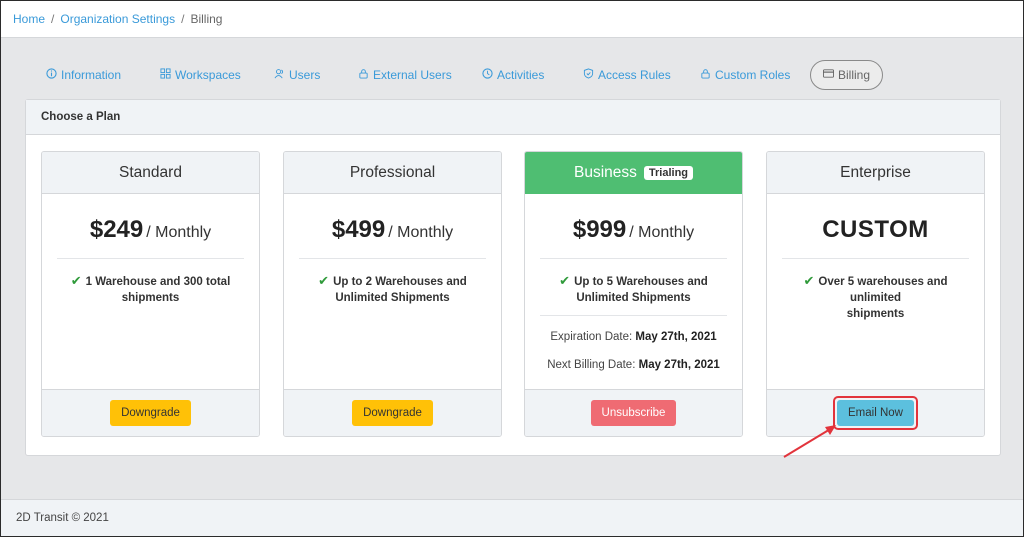 The width and height of the screenshot is (1024, 537). Describe the element at coordinates (206, 19) in the screenshot. I see `breadcrumb-current: Billing` at that location.